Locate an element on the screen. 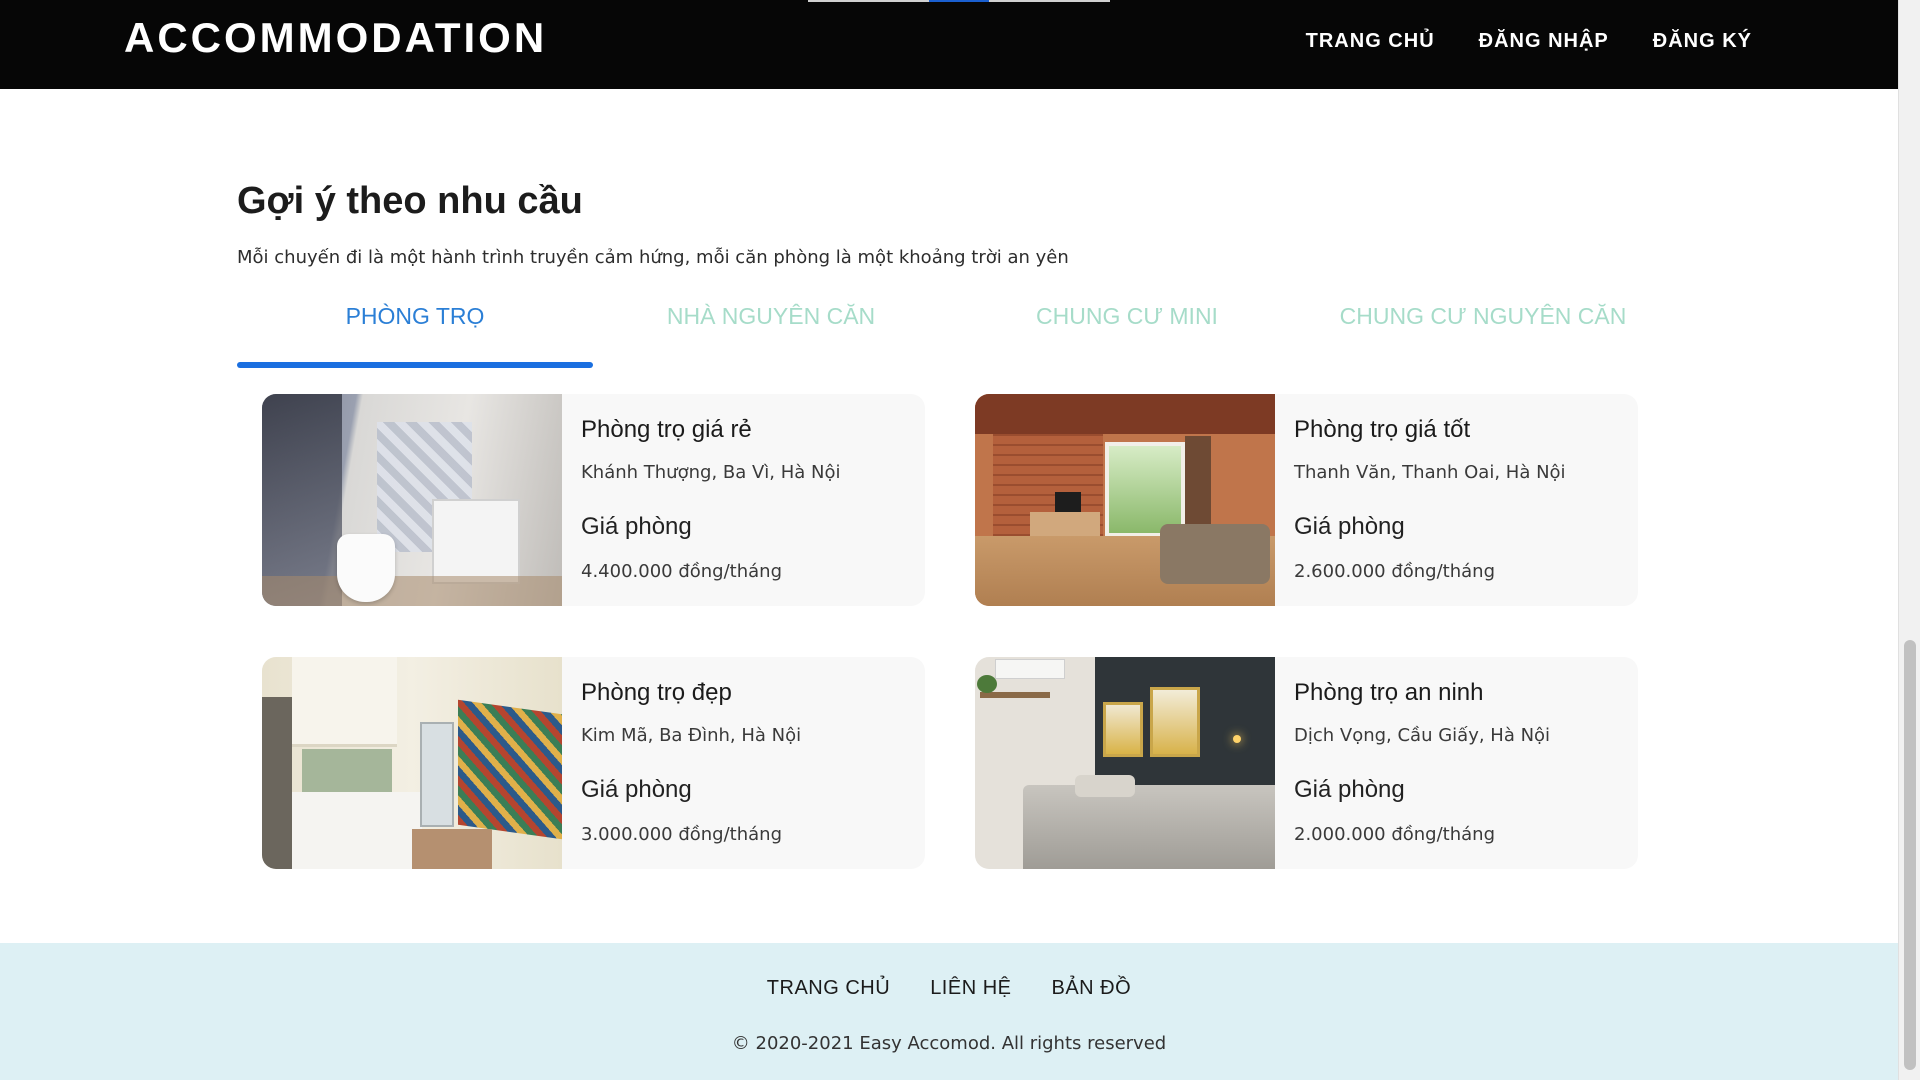 This screenshot has height=1080, width=1920. nav-home-link: TRANG CHỦ is located at coordinates (1370, 41).